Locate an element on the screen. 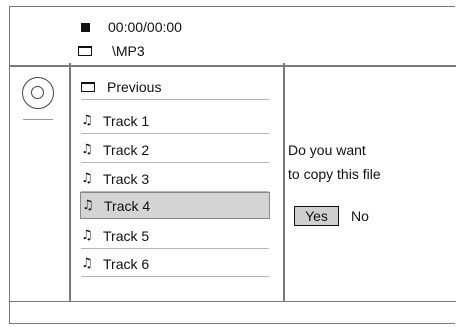 The height and width of the screenshot is (327, 456). list-item-label: Track 6 is located at coordinates (126, 263).